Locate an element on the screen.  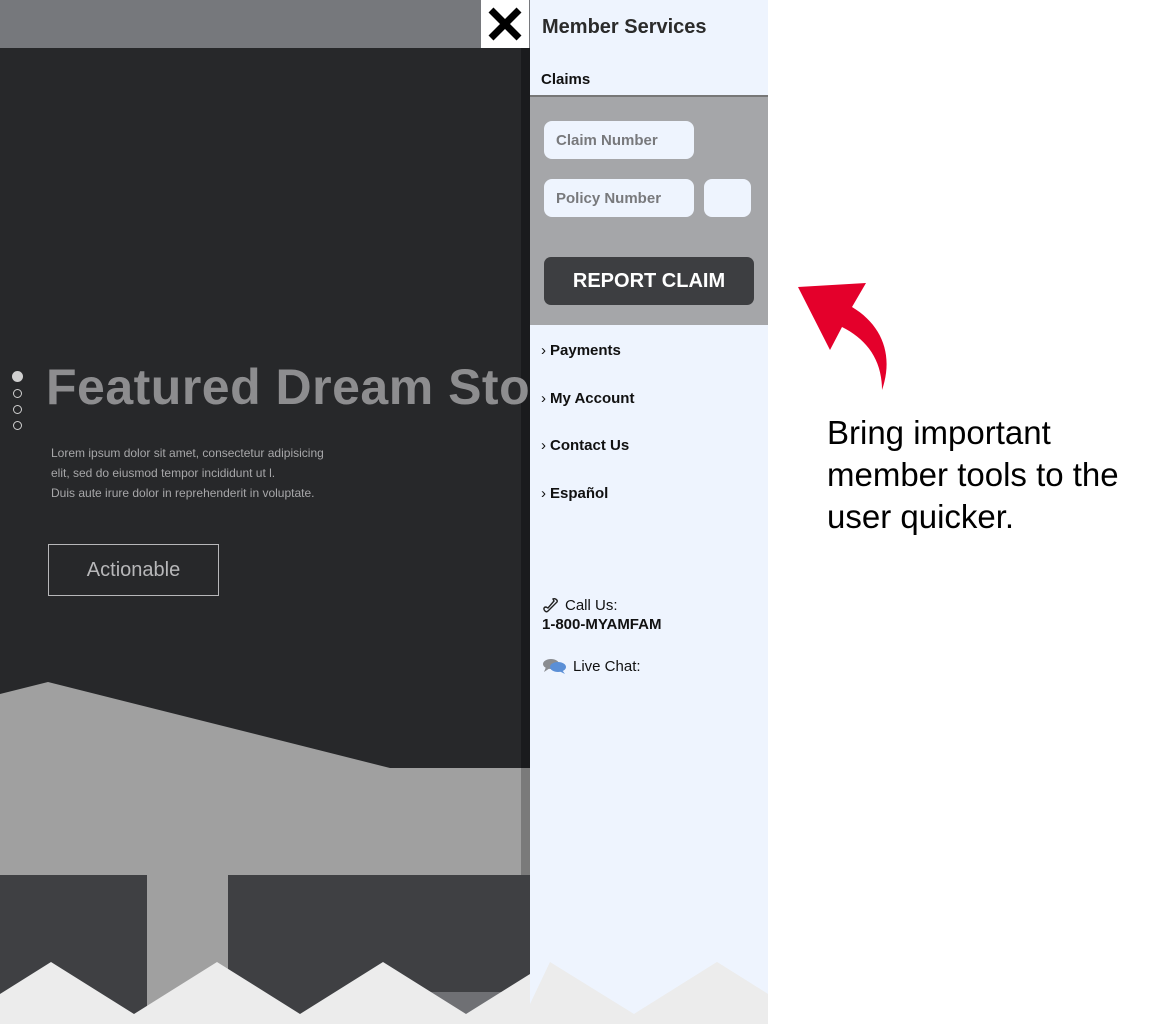
close-icon is located at coordinates (505, 24).